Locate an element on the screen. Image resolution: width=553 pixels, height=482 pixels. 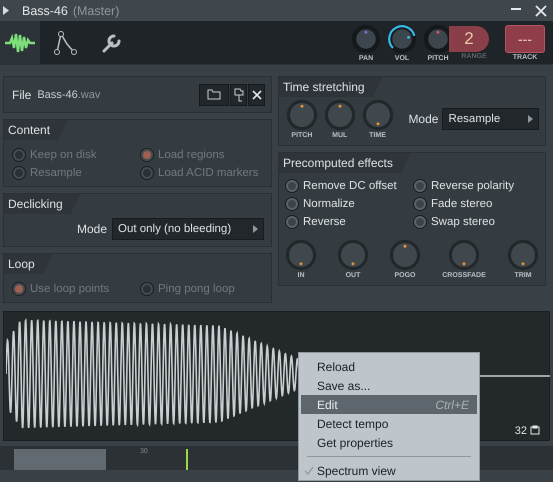
panel-title: Content is located at coordinates (36, 130).